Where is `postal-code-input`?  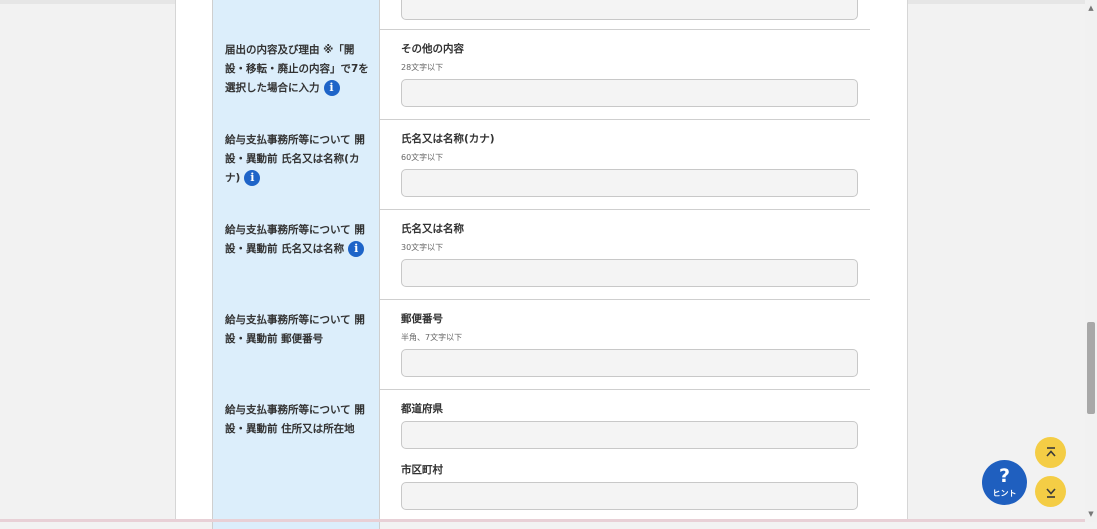 postal-code-input is located at coordinates (629, 363).